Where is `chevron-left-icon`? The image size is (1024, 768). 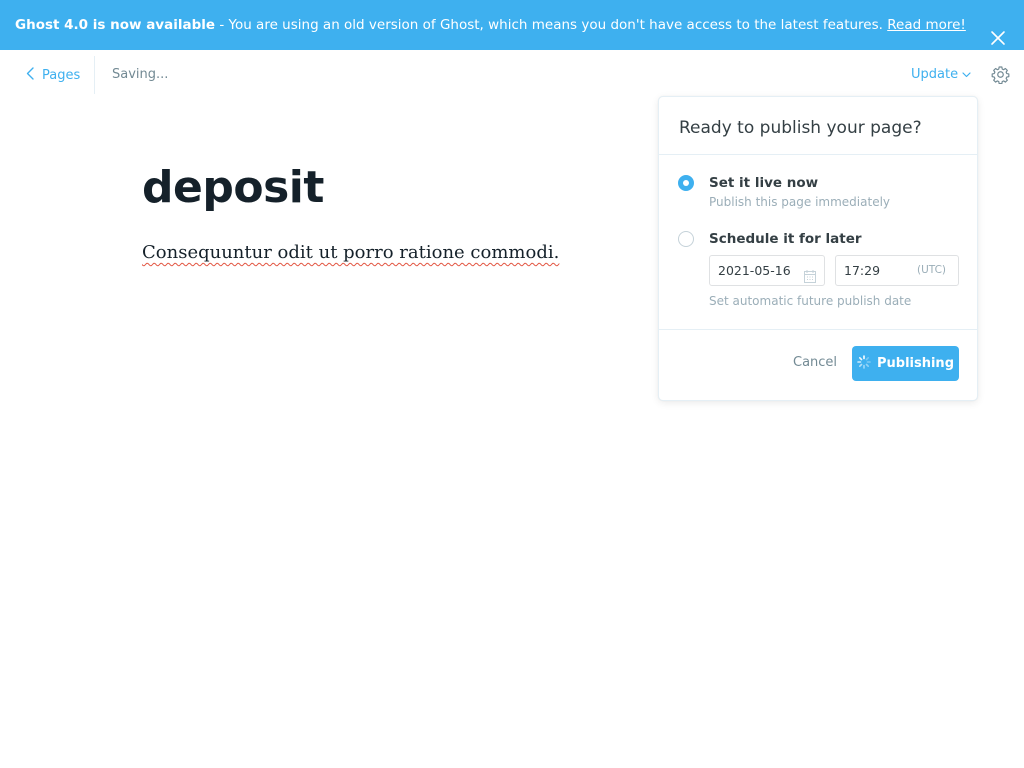
chevron-left-icon is located at coordinates (34, 75).